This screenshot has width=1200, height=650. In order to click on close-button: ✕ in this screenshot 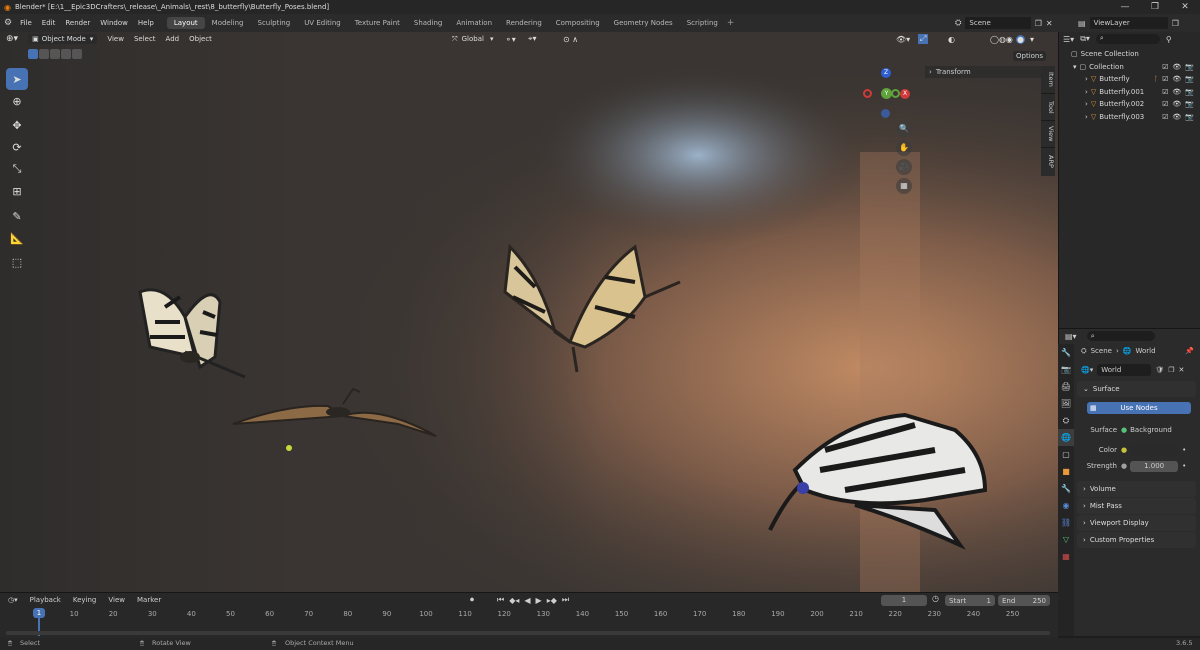, I will do `click(1185, 7)`.